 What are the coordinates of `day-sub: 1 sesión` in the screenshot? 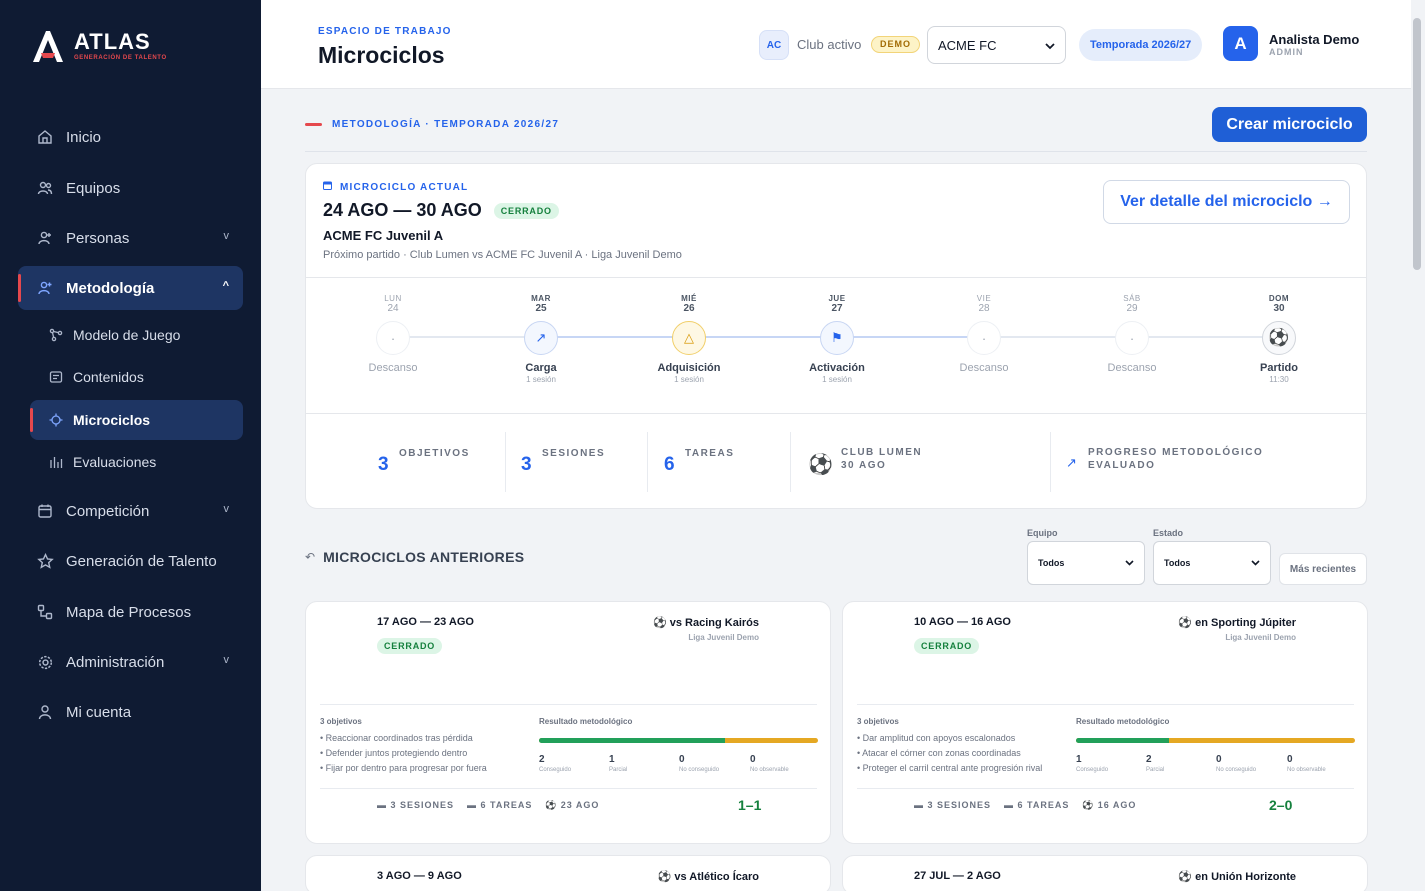 It's located at (541, 379).